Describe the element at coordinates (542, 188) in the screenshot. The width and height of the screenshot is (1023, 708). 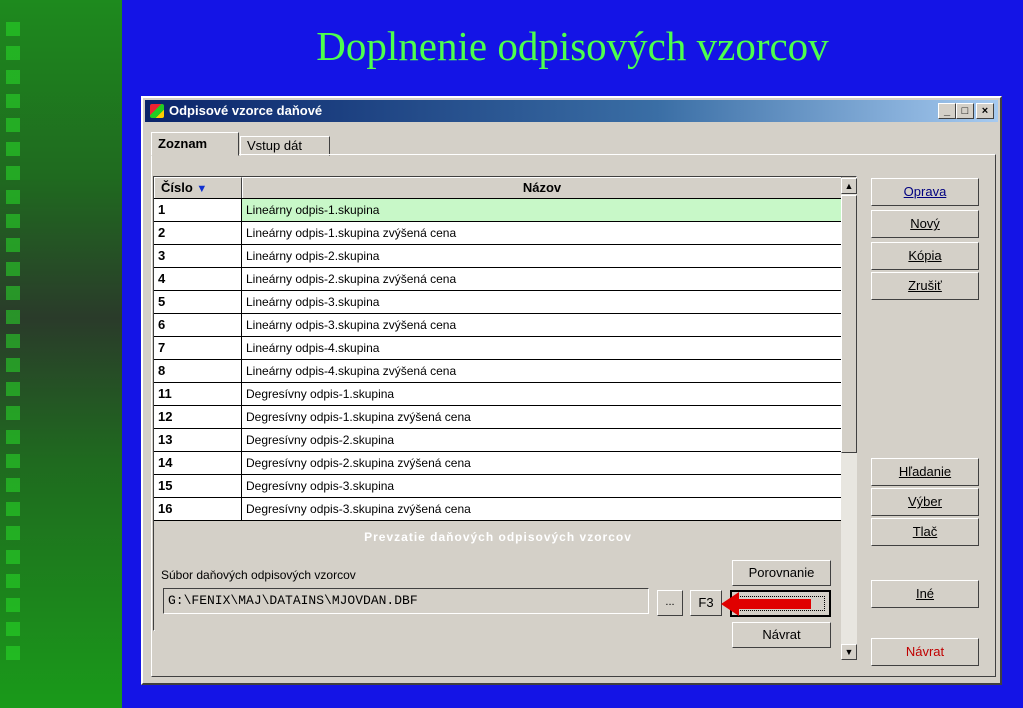
I see `column-header-nazov: Názov` at that location.